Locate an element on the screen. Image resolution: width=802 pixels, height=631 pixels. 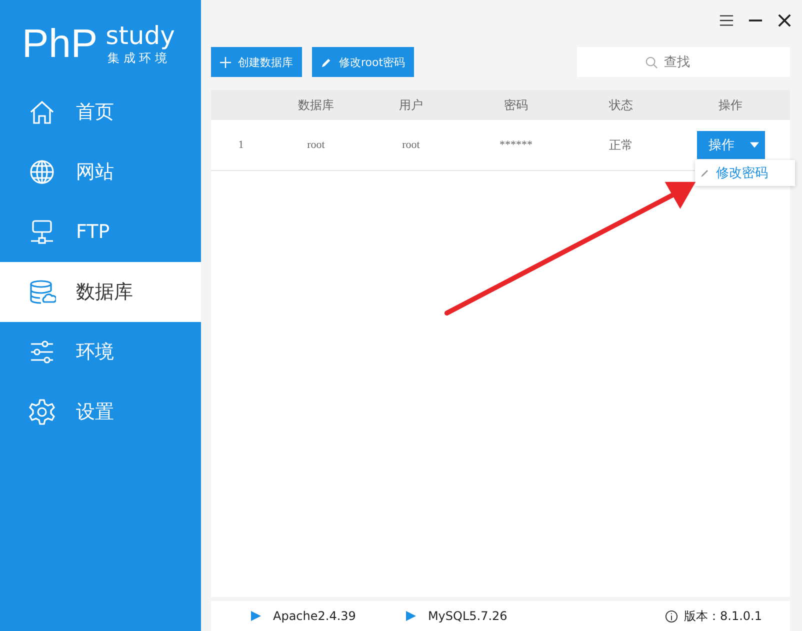
logo-subtitle: study is located at coordinates (140, 36).